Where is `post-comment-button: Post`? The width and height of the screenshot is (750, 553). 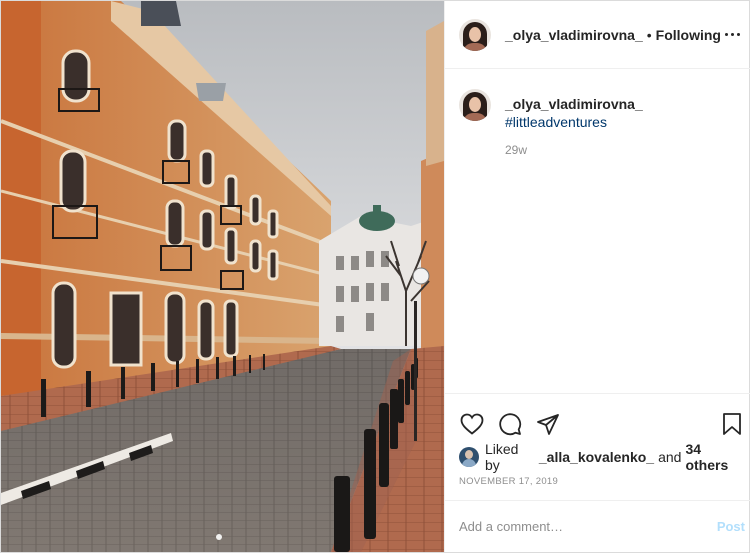
post-comment-button: Post is located at coordinates (731, 526).